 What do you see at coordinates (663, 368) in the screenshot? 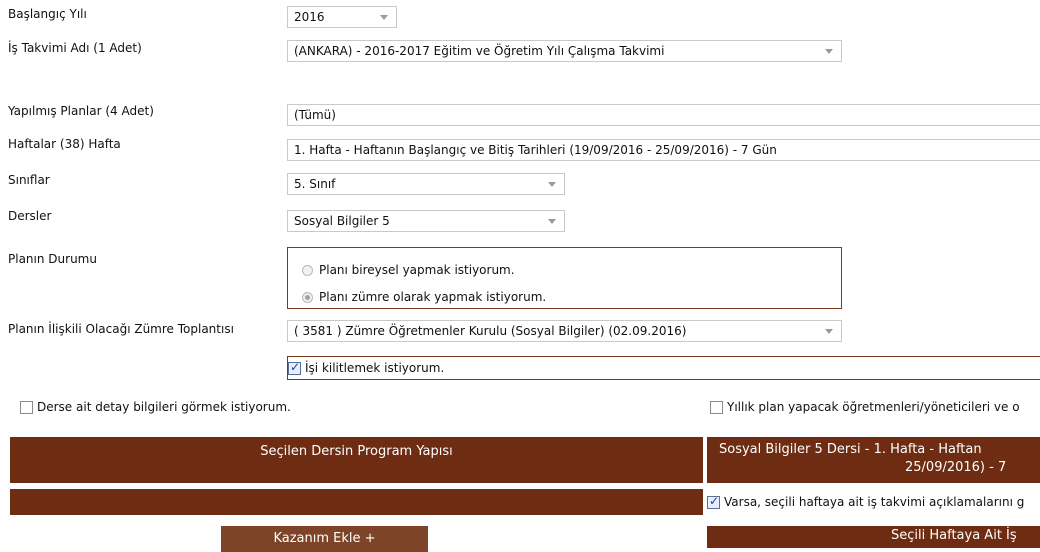
I see `lock-row: İşi kilitlemek istiyorum.` at bounding box center [663, 368].